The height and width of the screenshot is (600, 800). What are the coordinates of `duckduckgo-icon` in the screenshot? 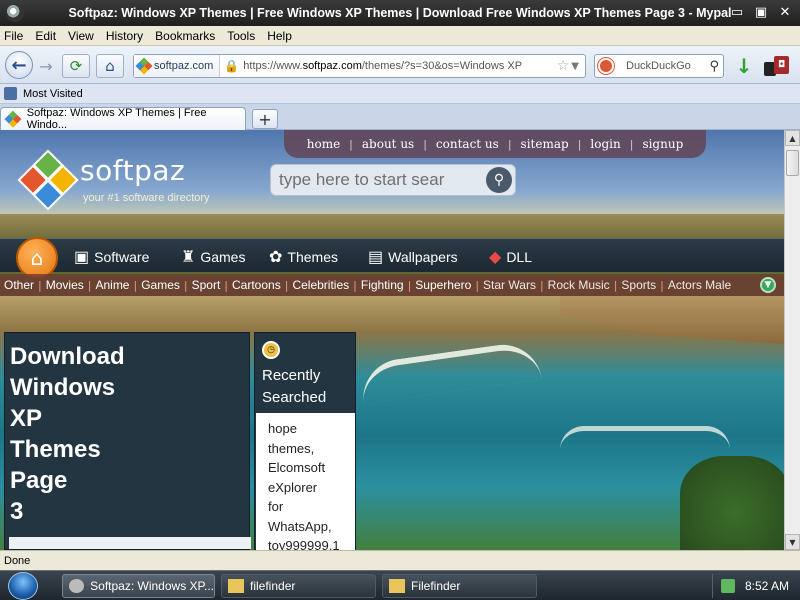 It's located at (606, 66).